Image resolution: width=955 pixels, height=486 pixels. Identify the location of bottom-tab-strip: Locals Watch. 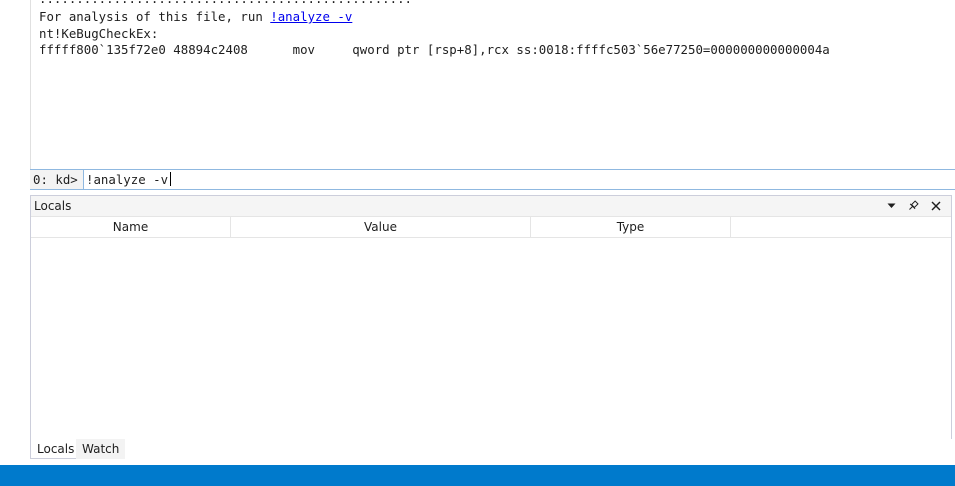
(492, 450).